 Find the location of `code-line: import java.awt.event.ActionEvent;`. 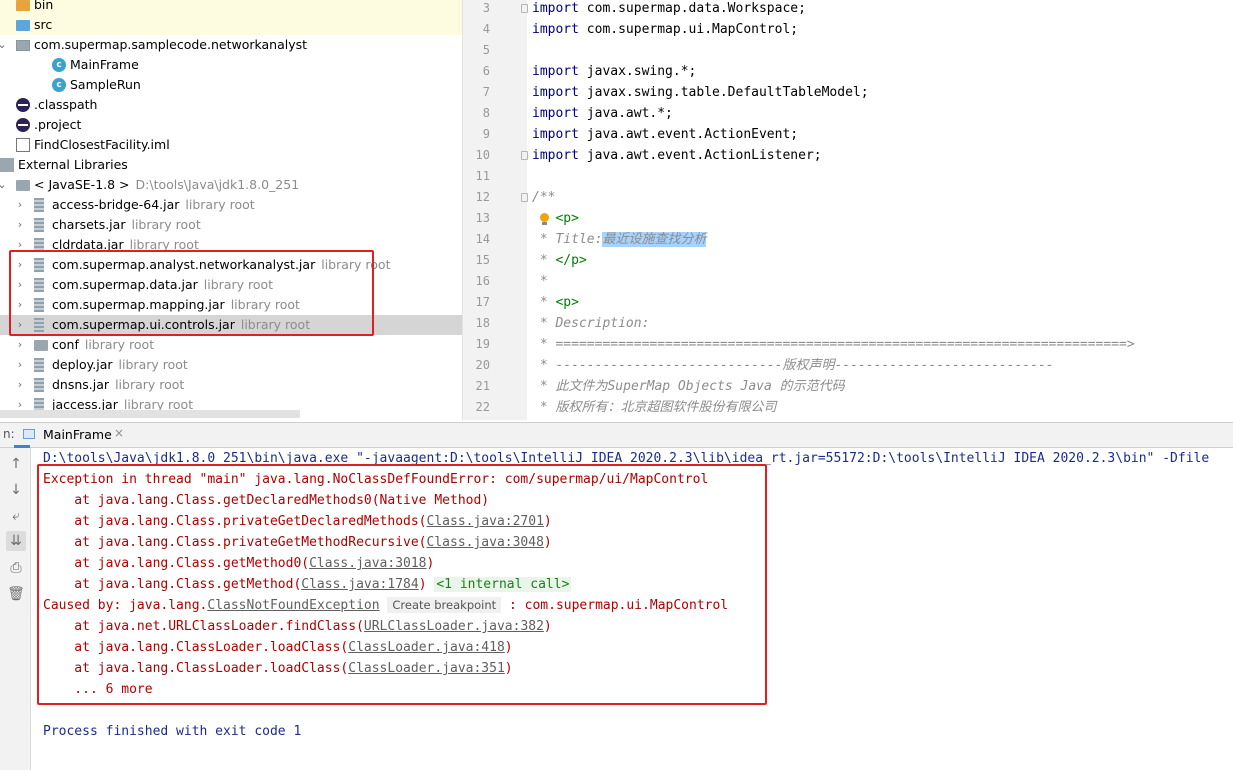

code-line: import java.awt.event.ActionEvent; is located at coordinates (665, 134).